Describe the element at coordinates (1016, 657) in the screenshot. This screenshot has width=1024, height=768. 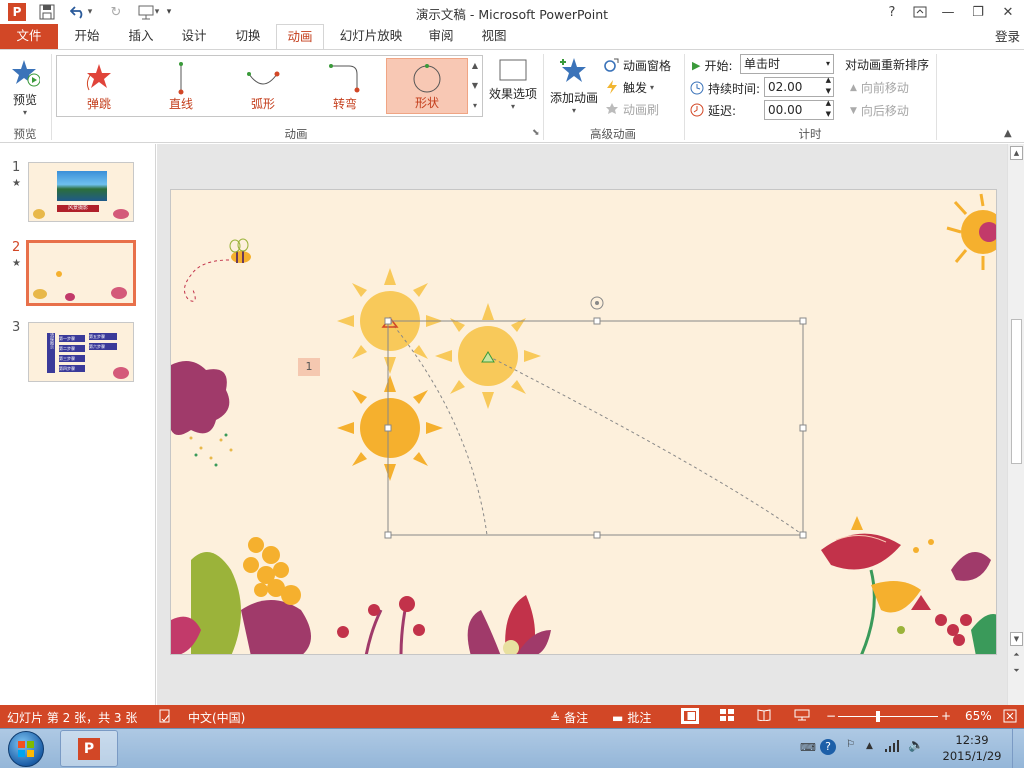
I see `previous-slide-icon: ⏶` at that location.